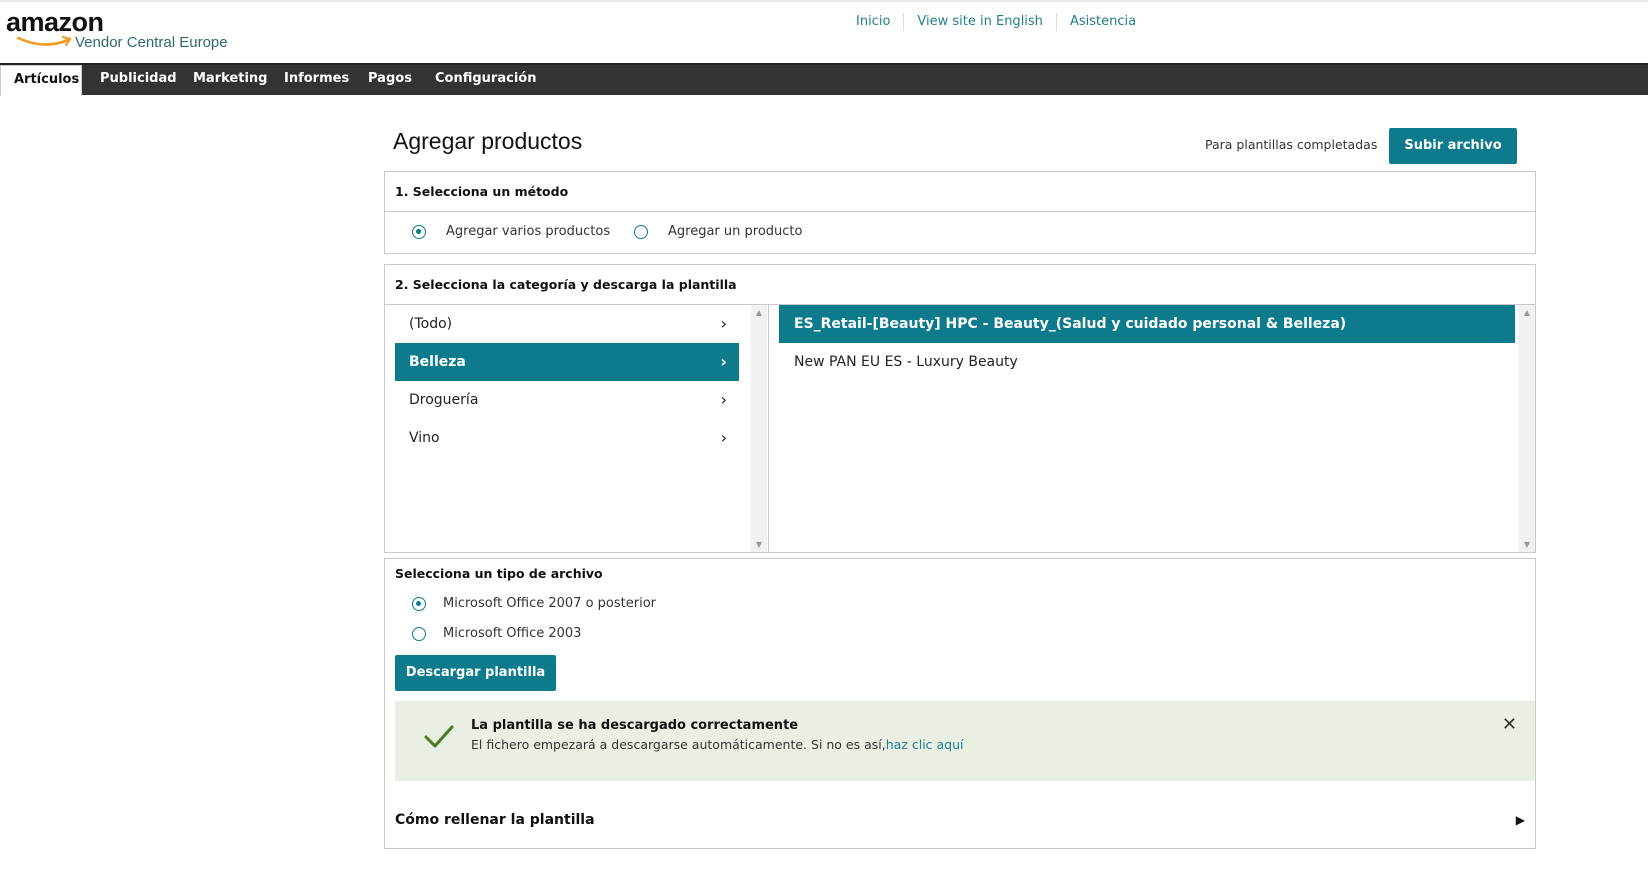  I want to click on tab-articulos: Artículos, so click(41, 80).